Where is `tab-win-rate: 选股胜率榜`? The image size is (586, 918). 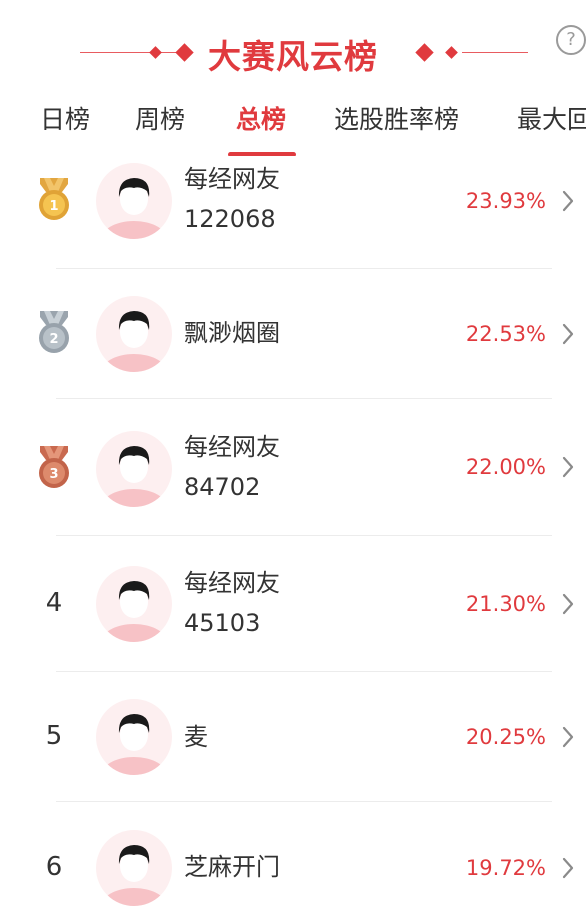
tab-win-rate: 选股胜率榜 is located at coordinates (396, 118).